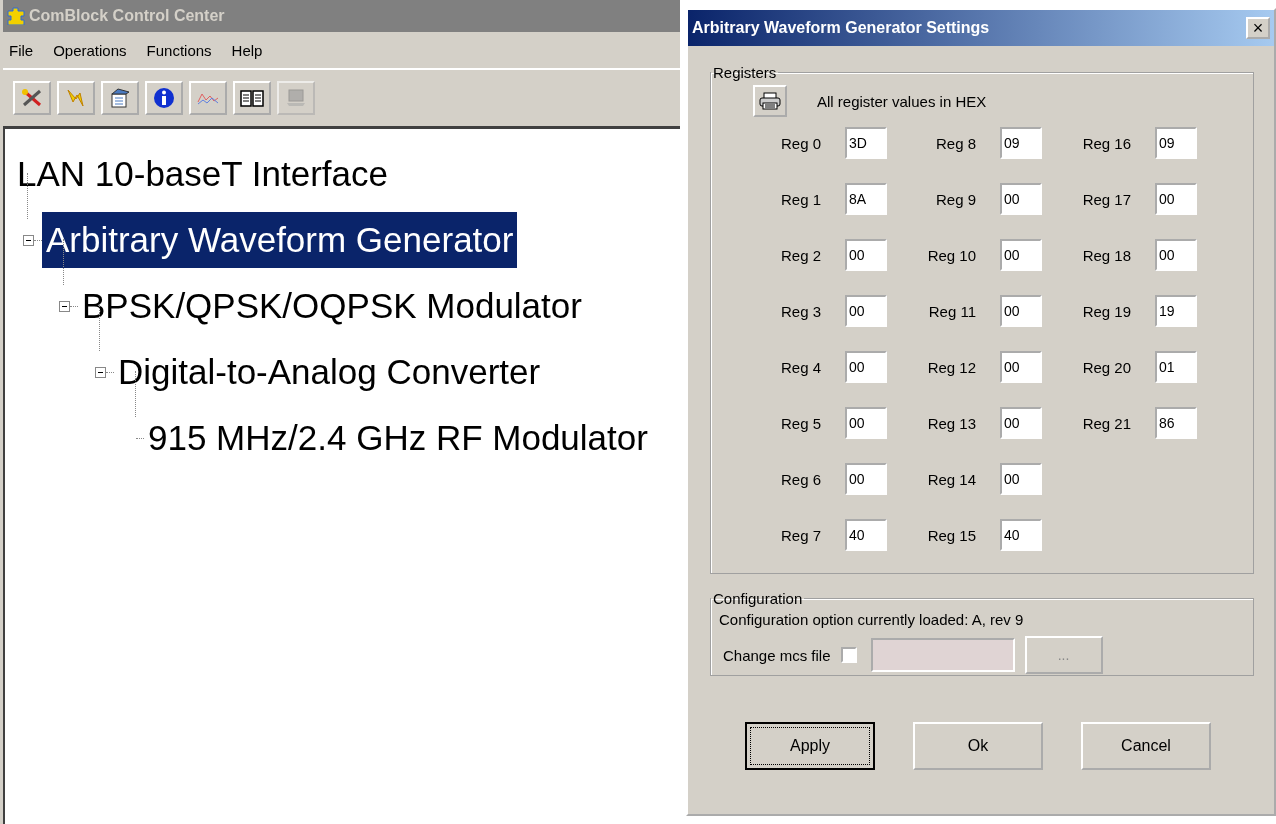  I want to click on register-field: 8A, so click(866, 199).